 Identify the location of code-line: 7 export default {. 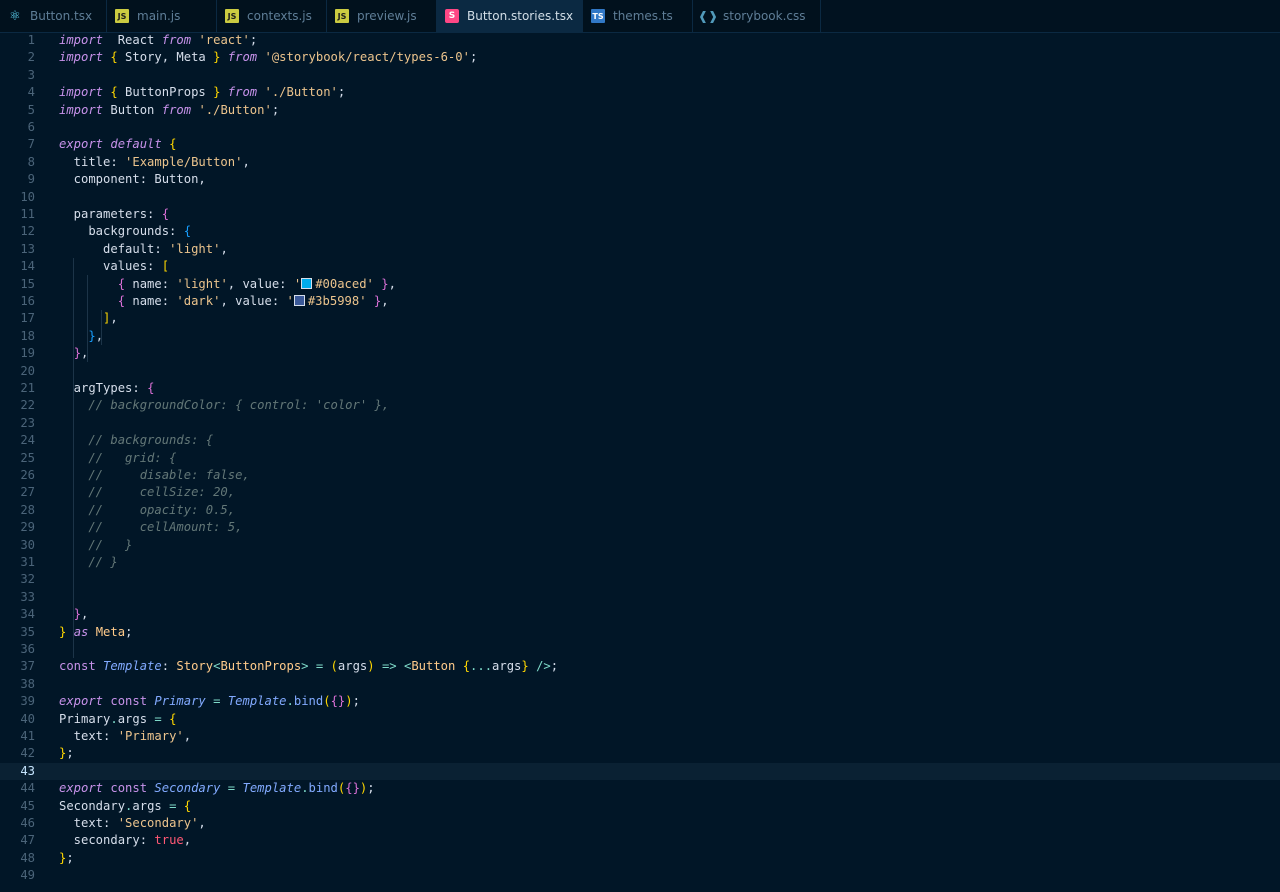
(640, 144).